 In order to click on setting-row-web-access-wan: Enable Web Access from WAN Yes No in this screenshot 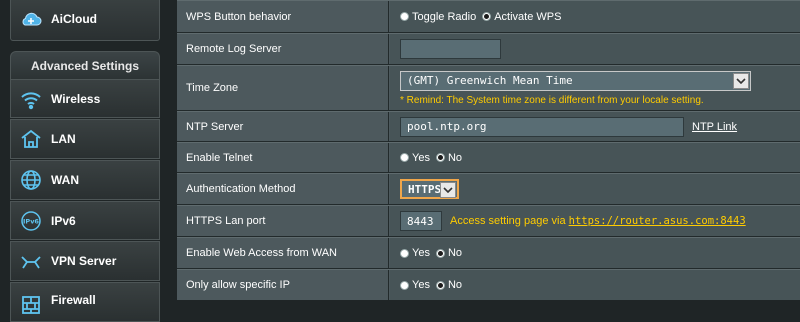, I will do `click(488, 253)`.